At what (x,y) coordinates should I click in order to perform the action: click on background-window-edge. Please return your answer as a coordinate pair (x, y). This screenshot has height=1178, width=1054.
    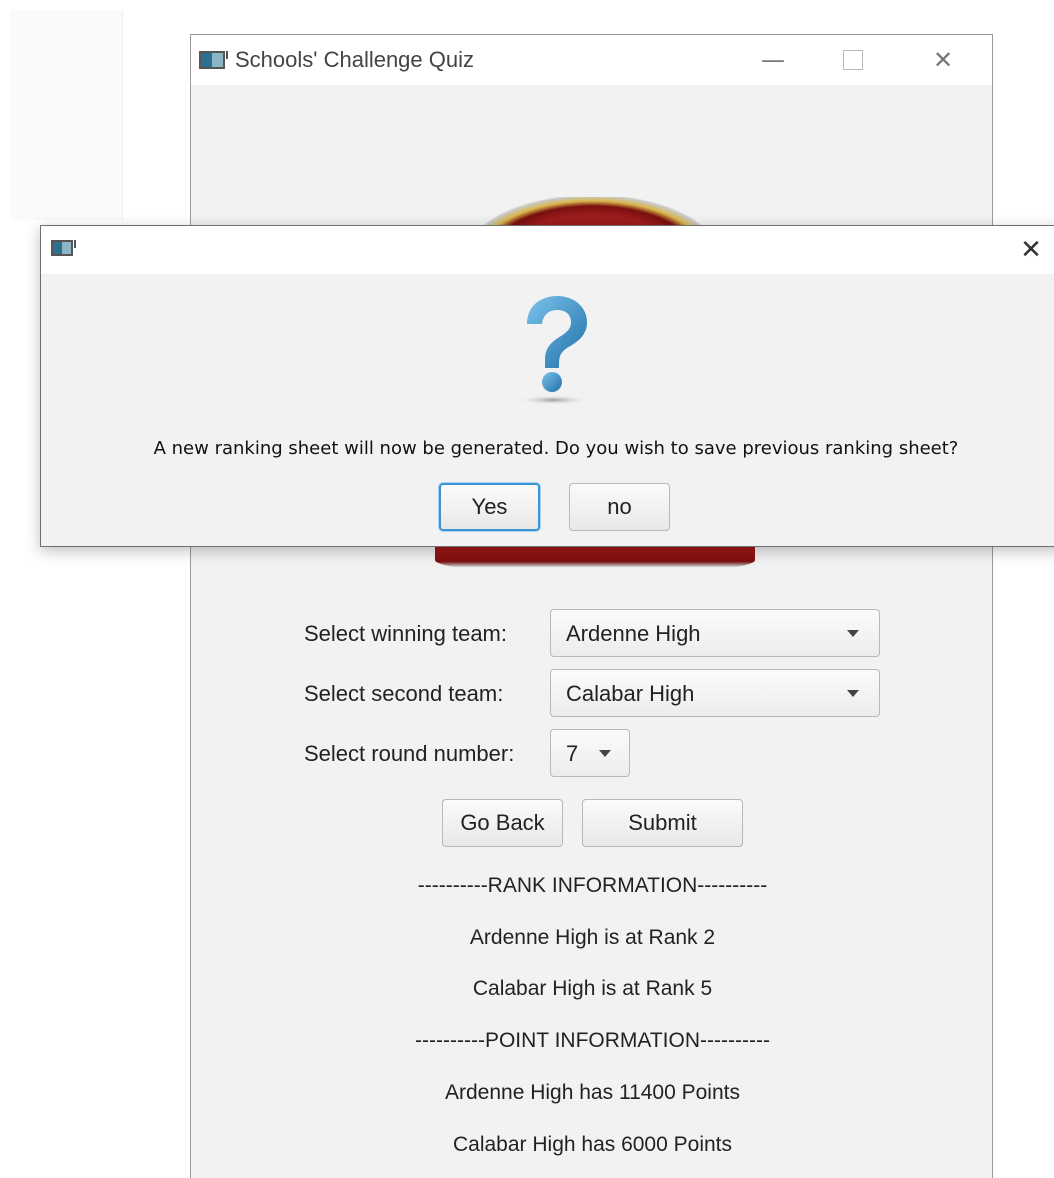
    Looking at the image, I should click on (66, 115).